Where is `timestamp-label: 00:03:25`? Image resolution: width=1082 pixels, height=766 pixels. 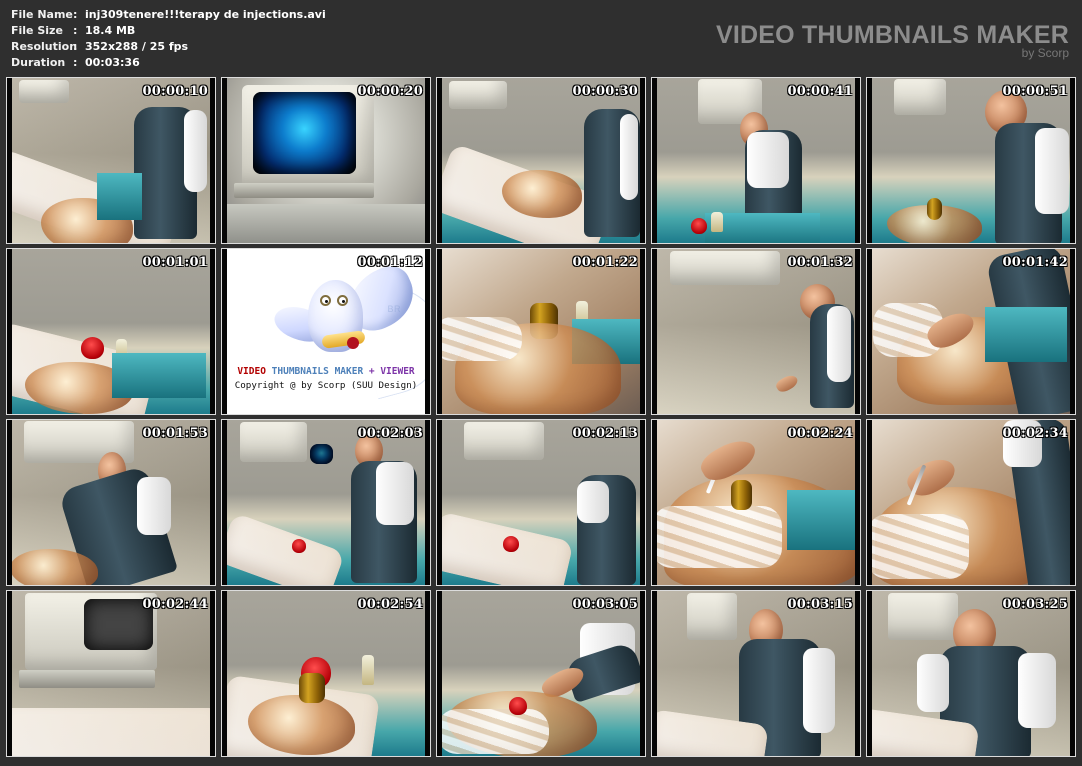 timestamp-label: 00:03:25 is located at coordinates (1035, 604).